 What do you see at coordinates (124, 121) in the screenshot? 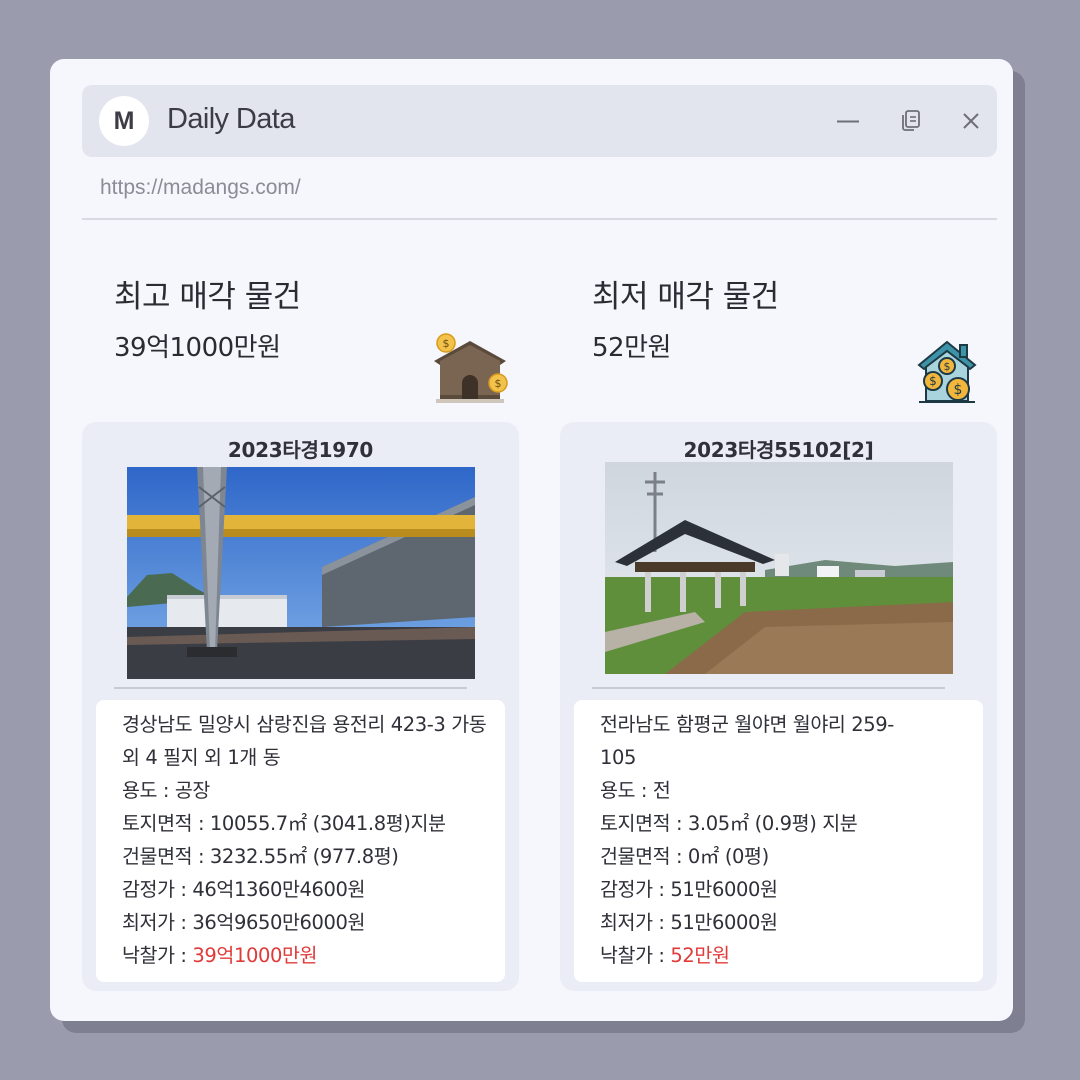
I see `app-logo: M` at bounding box center [124, 121].